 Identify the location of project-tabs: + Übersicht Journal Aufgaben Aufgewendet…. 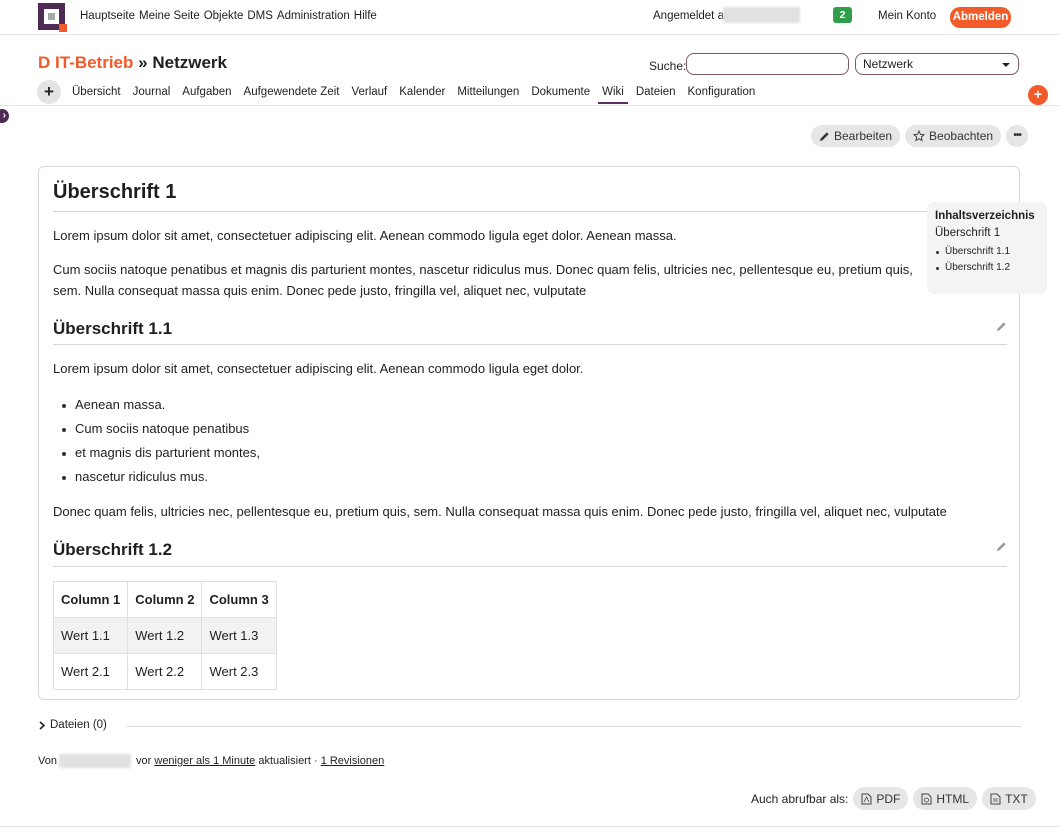
(529, 93).